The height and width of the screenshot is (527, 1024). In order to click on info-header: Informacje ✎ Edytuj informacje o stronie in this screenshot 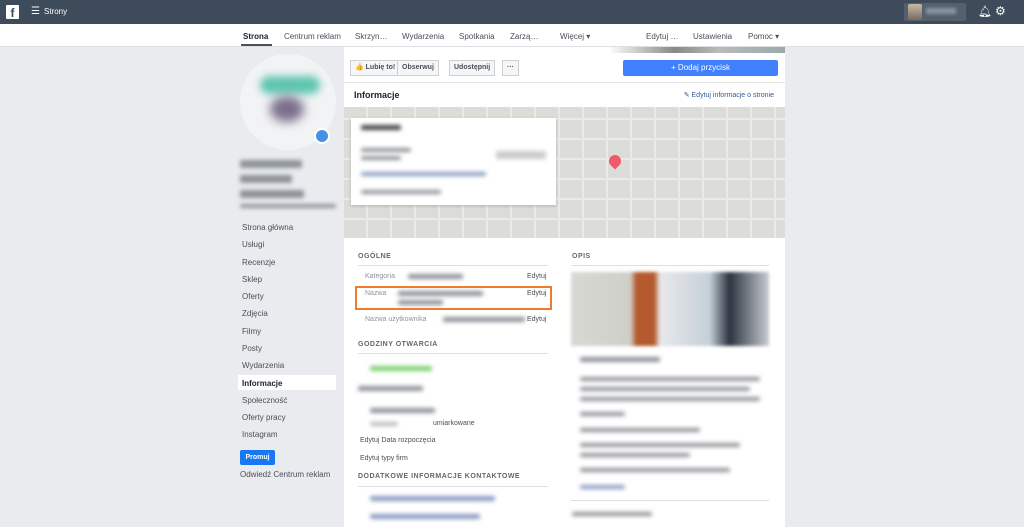, I will do `click(564, 94)`.